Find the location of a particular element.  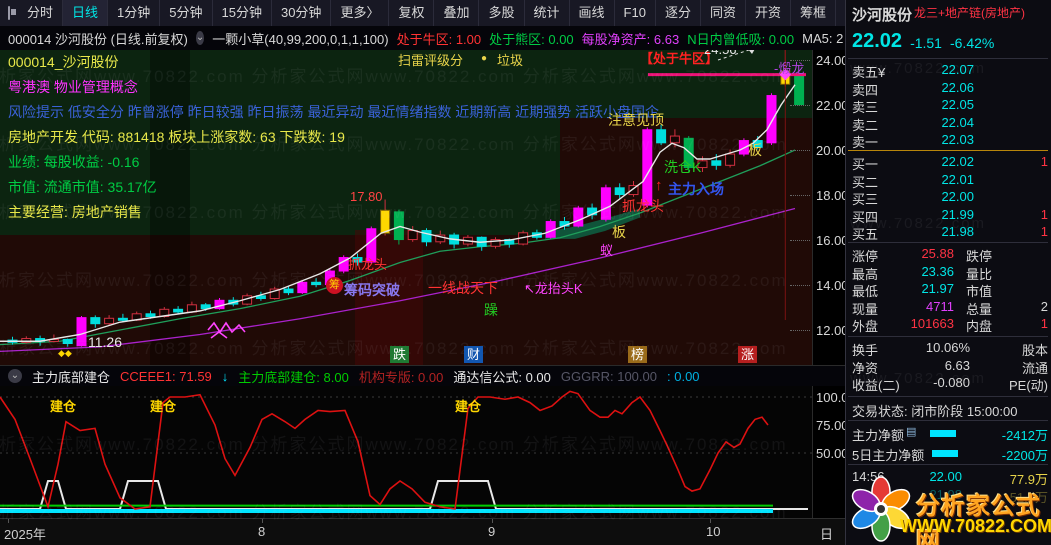

chart-info-line: 业绩: 每股收益: -0.16 is located at coordinates (74, 162).